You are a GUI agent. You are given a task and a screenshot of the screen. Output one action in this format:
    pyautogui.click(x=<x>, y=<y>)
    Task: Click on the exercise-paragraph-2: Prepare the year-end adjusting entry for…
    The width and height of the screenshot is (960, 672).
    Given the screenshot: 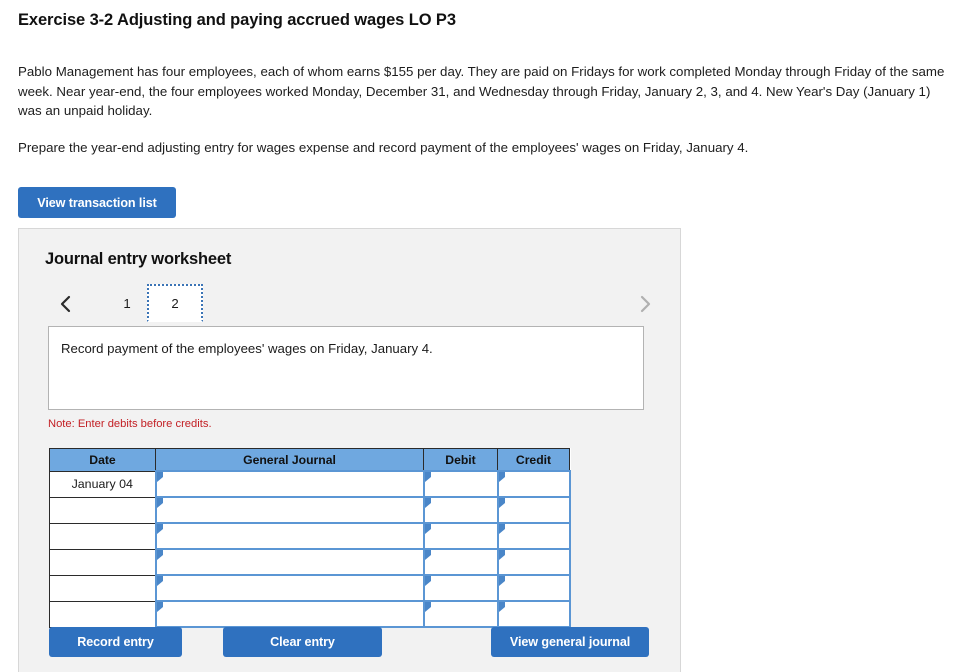 What is the action you would take?
    pyautogui.click(x=383, y=147)
    